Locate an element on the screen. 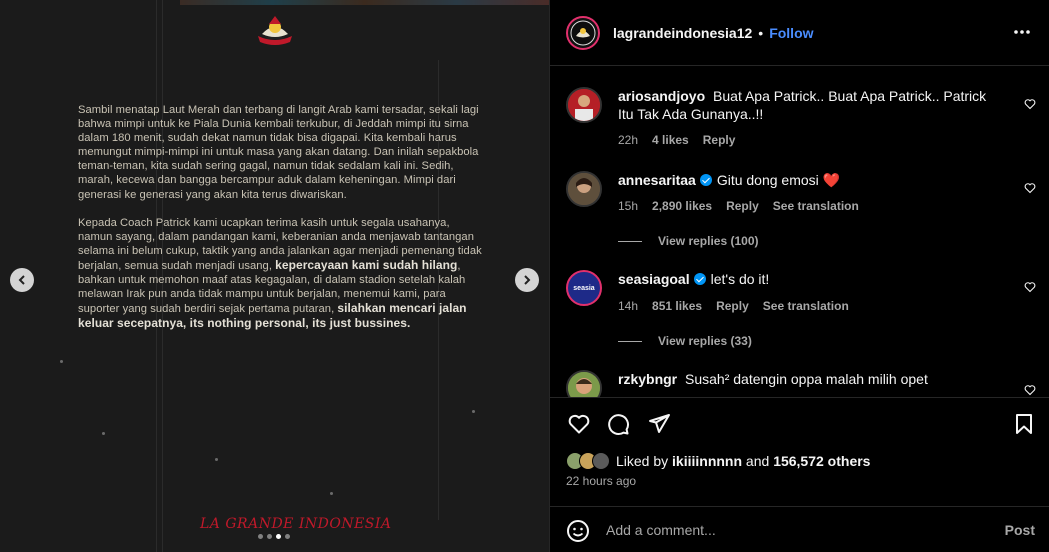  share-send-icon is located at coordinates (659, 424).